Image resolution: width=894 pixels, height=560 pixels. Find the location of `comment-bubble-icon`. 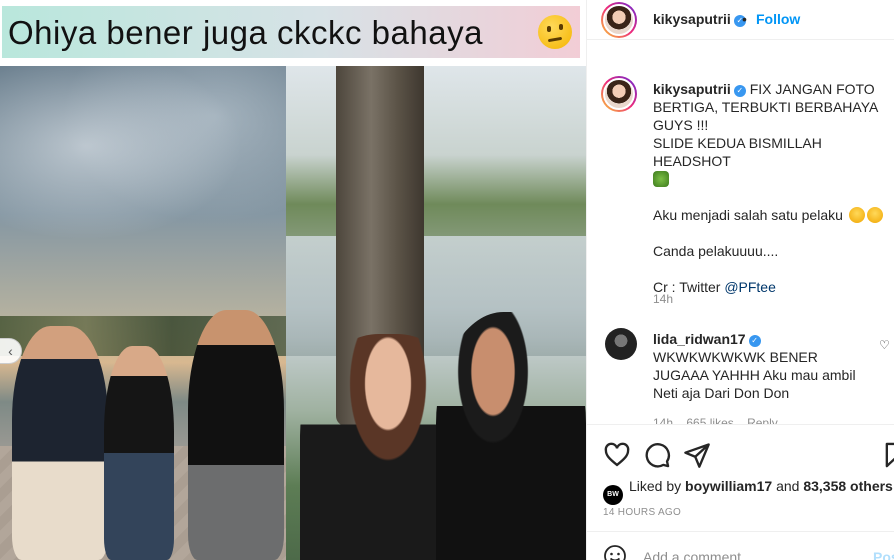

comment-bubble-icon is located at coordinates (657, 455).